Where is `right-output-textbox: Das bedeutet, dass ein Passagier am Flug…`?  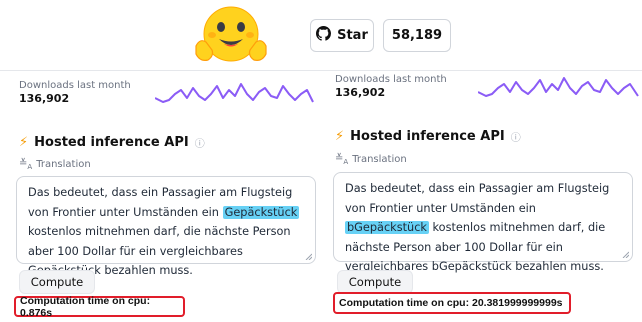
right-output-textbox: Das bedeutet, dass ein Passagier am Flug… is located at coordinates (483, 222).